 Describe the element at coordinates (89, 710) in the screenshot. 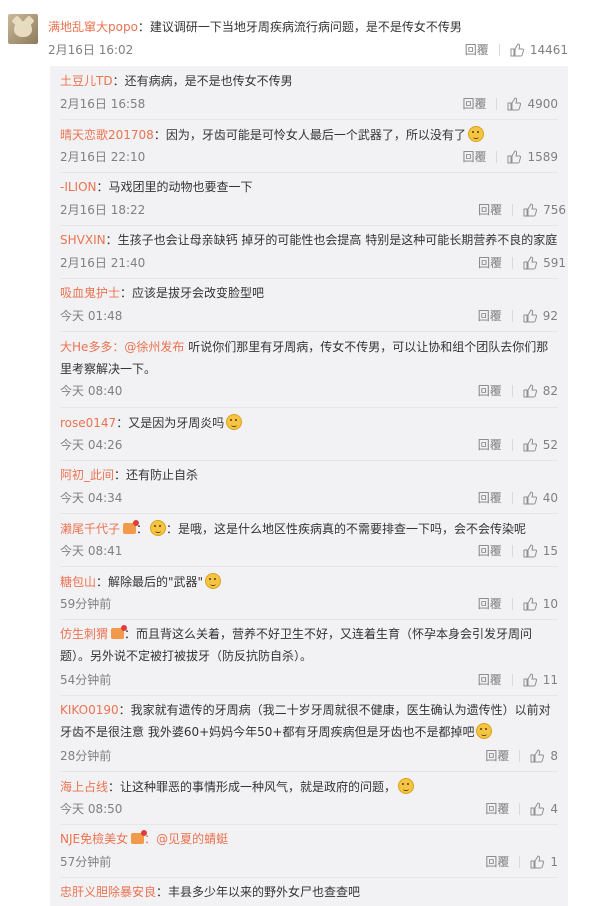

I see `reply-author: KIKO0190` at that location.